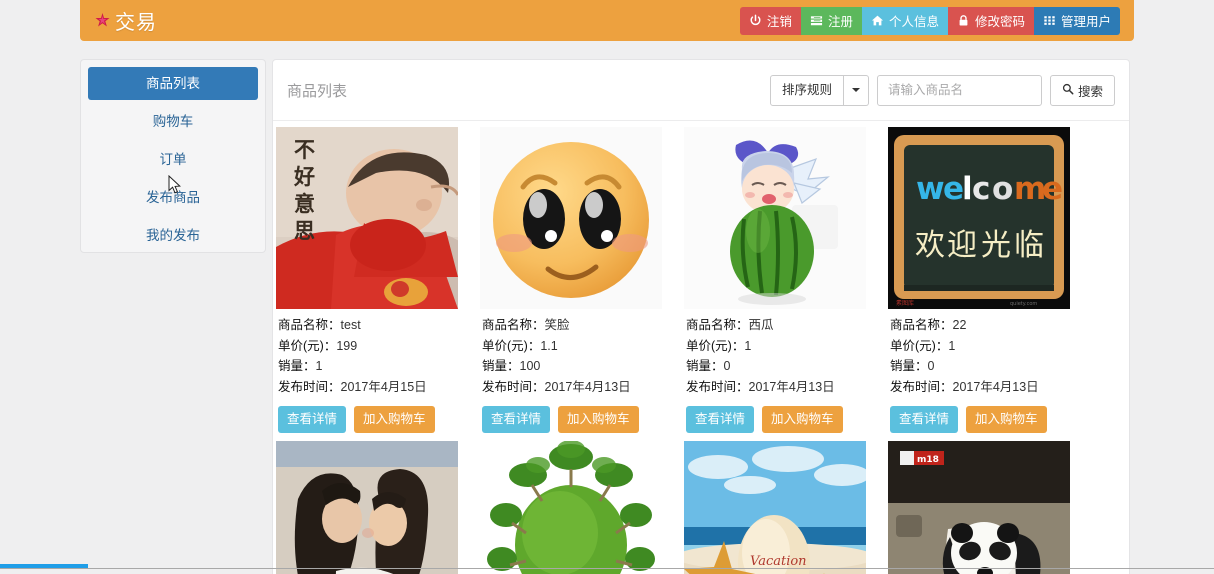  I want to click on baby-red-shirt-embarrassed-image: 不好 意思, so click(367, 218).